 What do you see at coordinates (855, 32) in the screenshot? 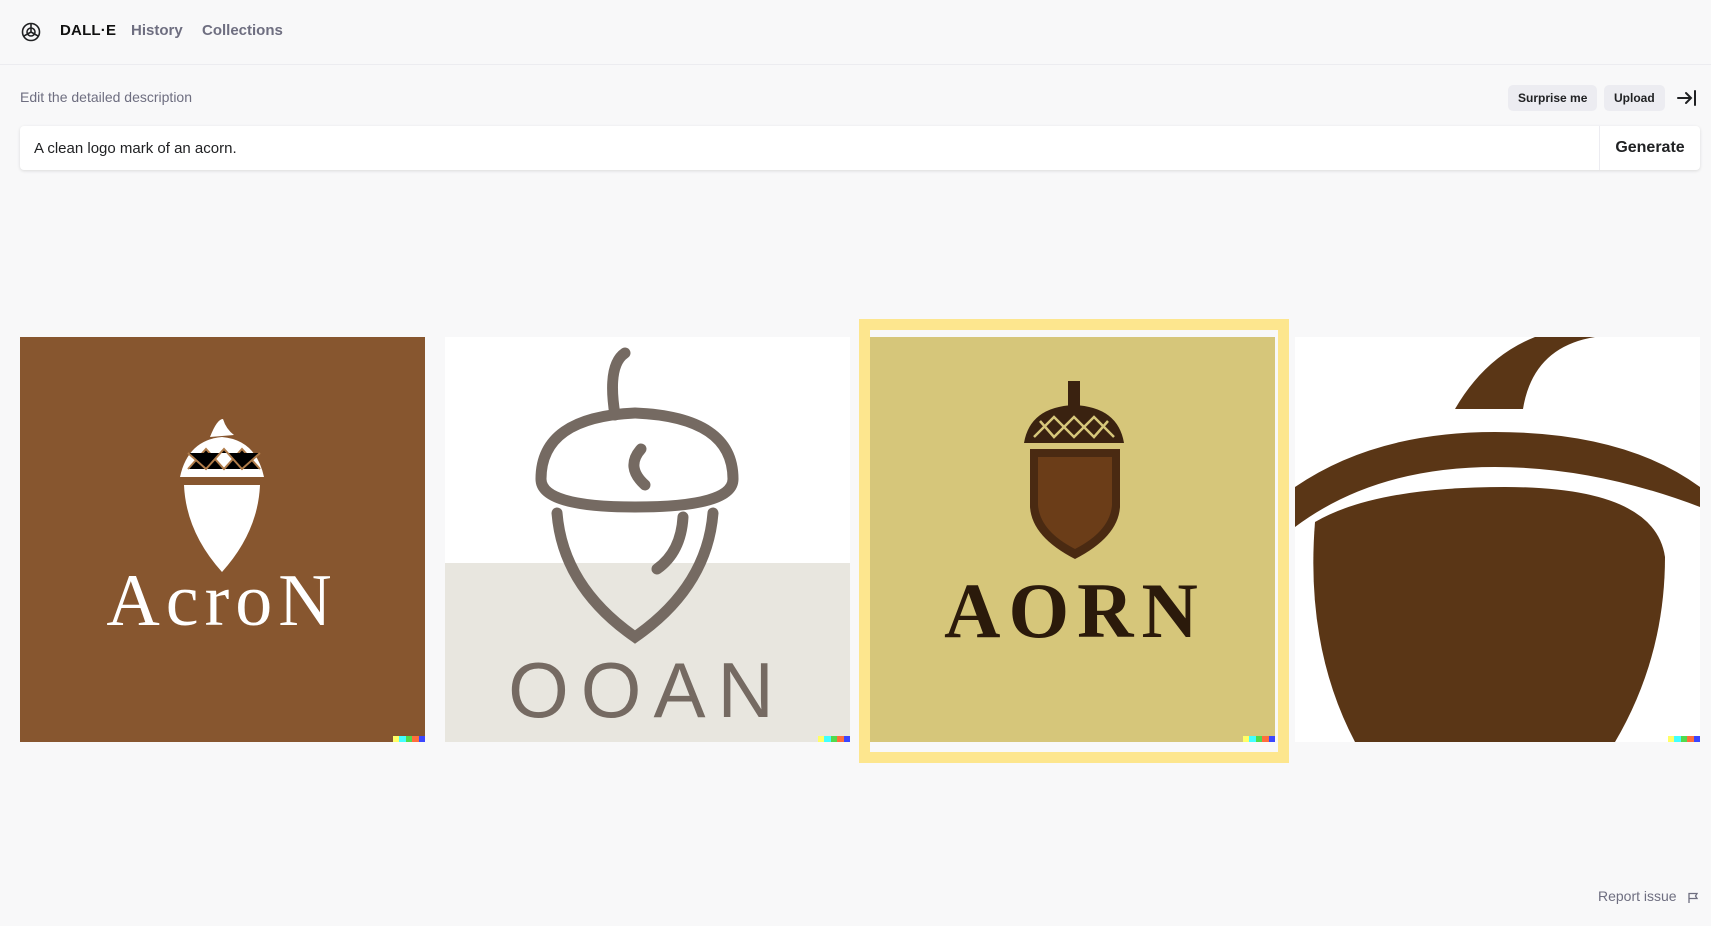
I see `top-nav: DALL·E History Collections` at bounding box center [855, 32].